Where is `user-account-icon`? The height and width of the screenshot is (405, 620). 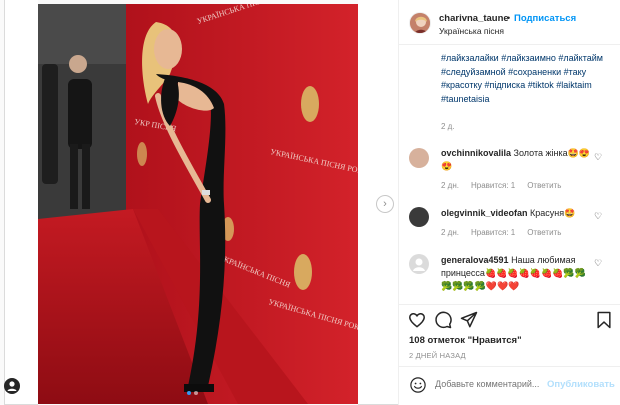 user-account-icon is located at coordinates (12, 386).